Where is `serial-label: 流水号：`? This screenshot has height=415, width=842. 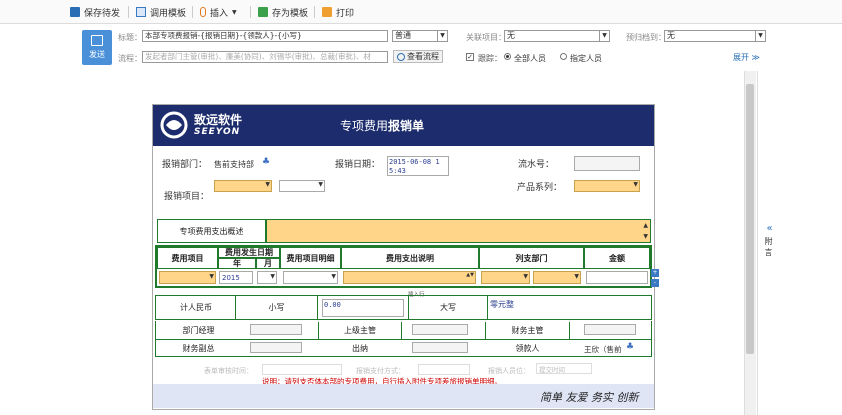
serial-label: 流水号： is located at coordinates (536, 165).